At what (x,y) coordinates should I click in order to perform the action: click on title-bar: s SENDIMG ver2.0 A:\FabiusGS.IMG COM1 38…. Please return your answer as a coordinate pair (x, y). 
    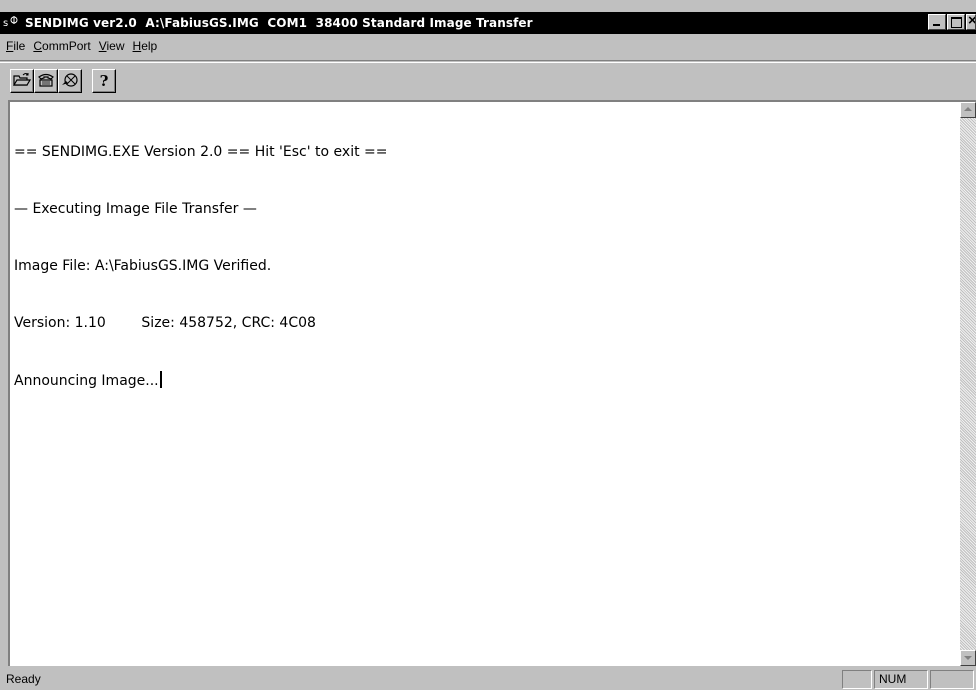
    Looking at the image, I should click on (488, 23).